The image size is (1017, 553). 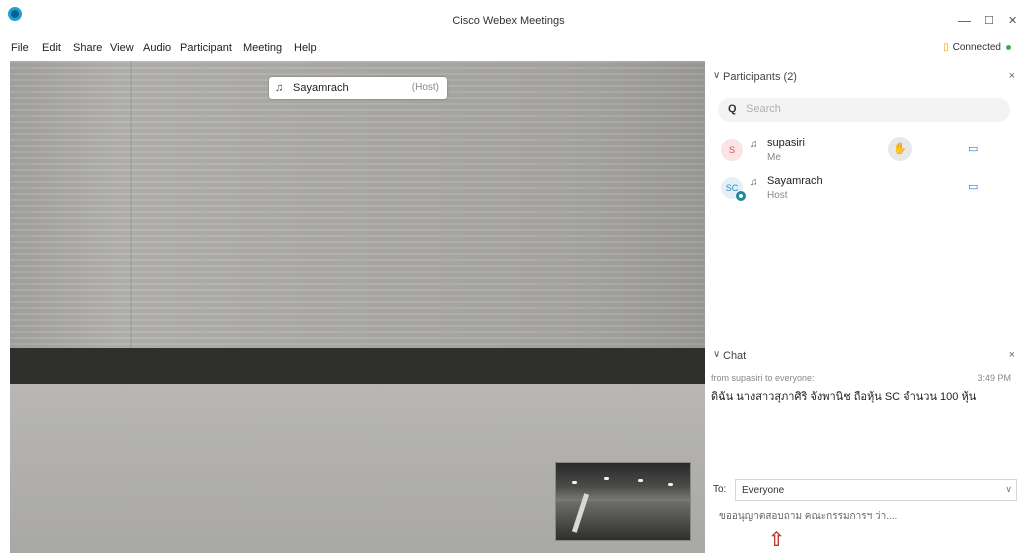 What do you see at coordinates (20, 48) in the screenshot?
I see `menu-file: File` at bounding box center [20, 48].